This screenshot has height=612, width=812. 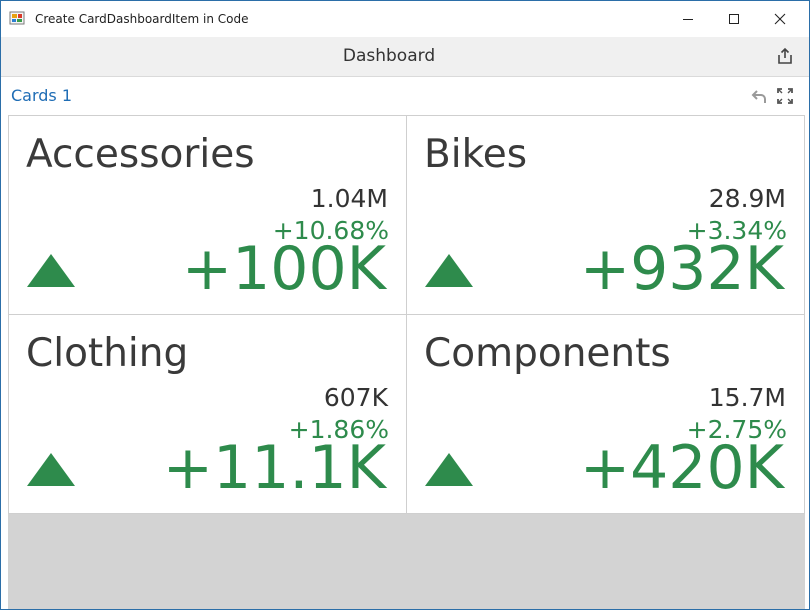 I want to click on close-button, so click(x=780, y=19).